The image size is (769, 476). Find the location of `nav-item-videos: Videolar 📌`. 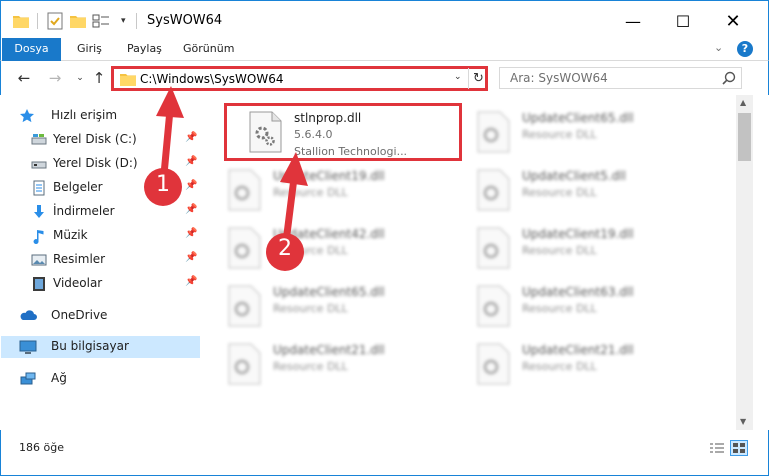

nav-item-videos: Videolar 📌 is located at coordinates (100, 284).